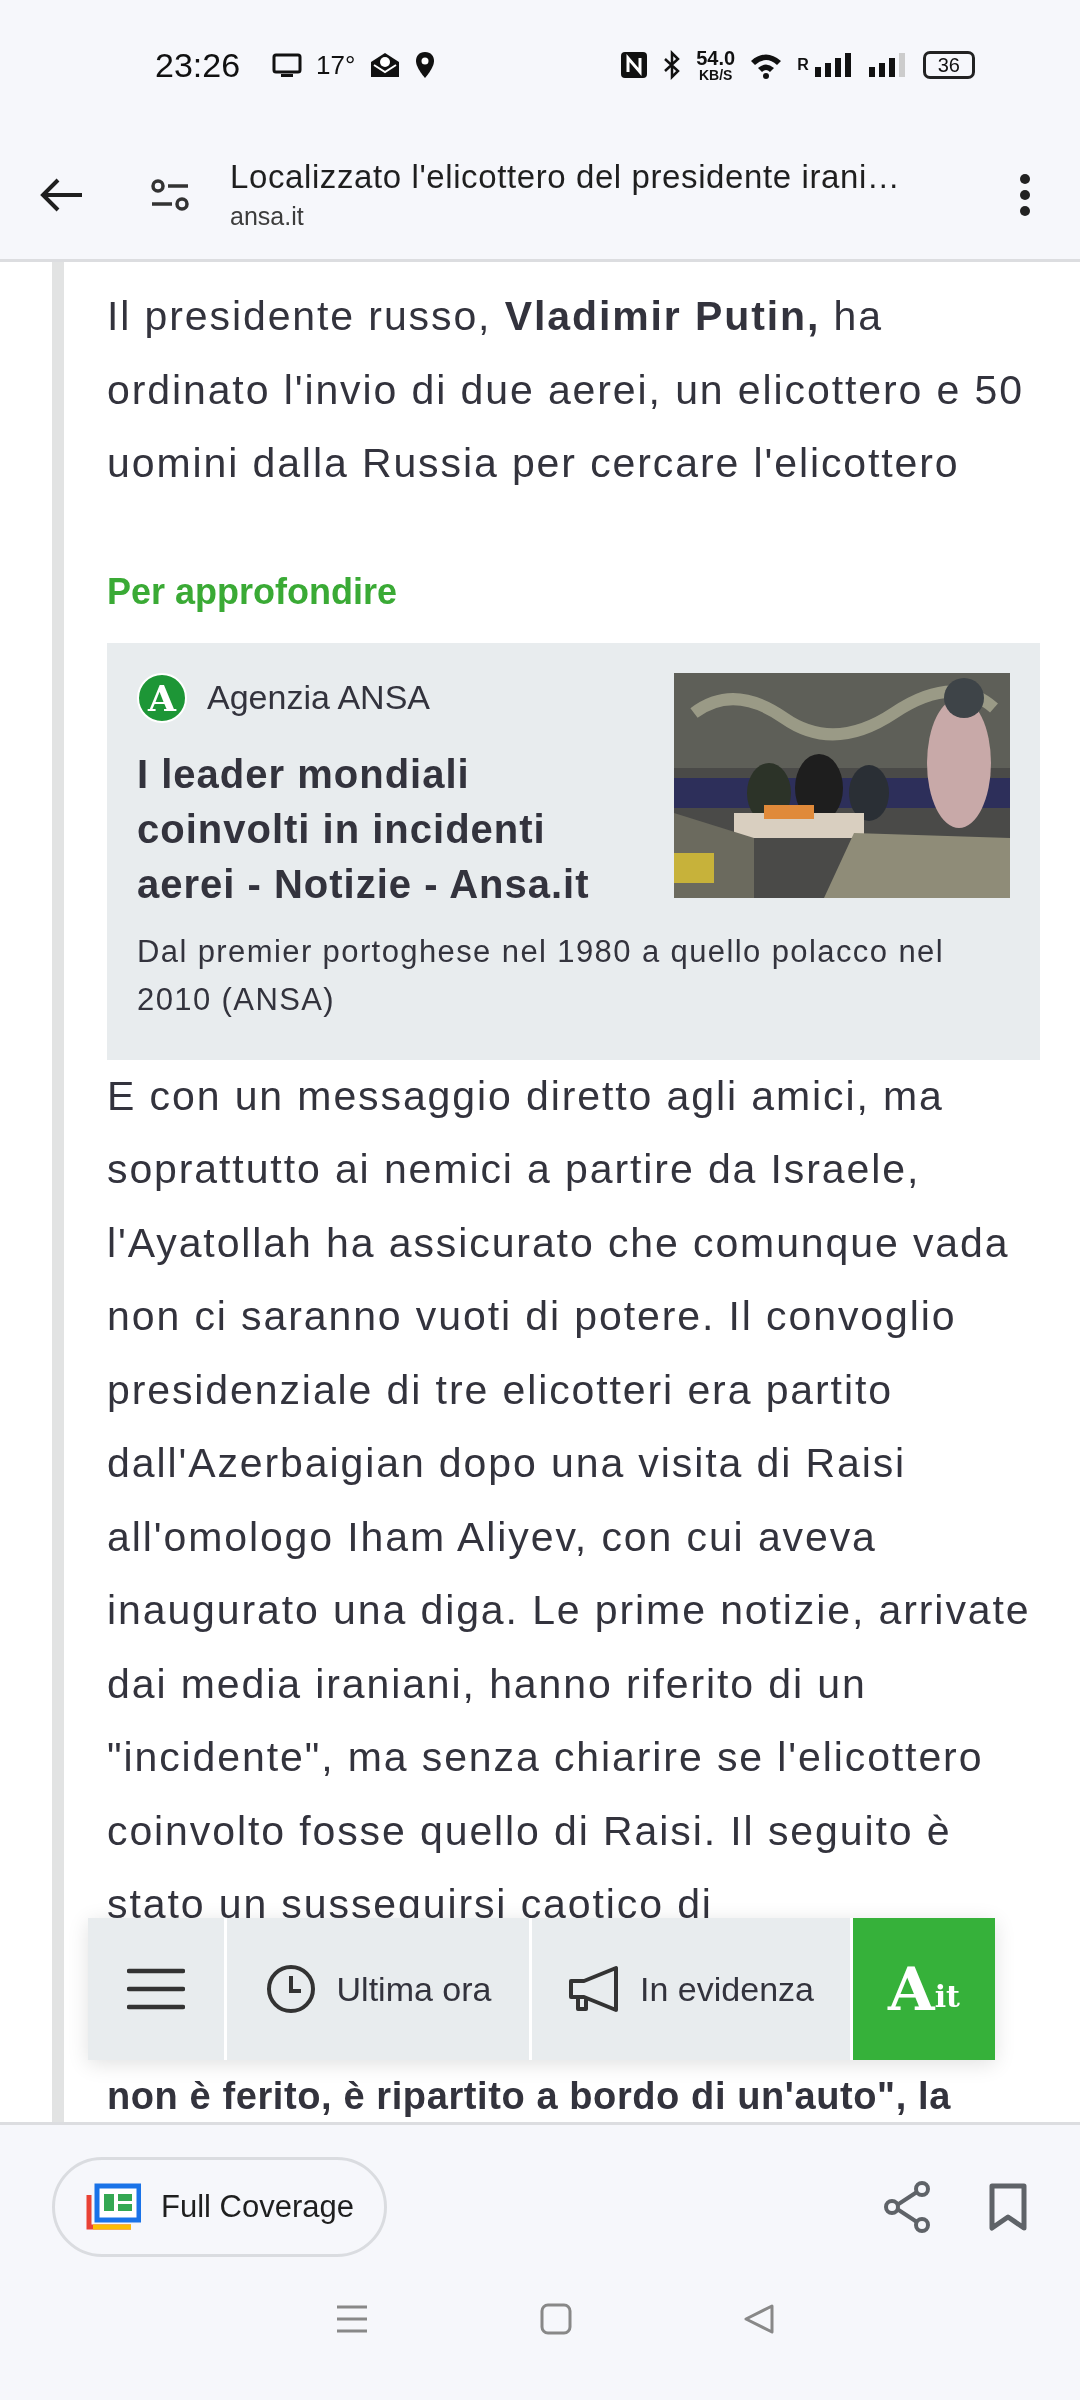 Image resolution: width=1080 pixels, height=2400 pixels. What do you see at coordinates (716, 75) in the screenshot?
I see `speed-unit: KB/S` at bounding box center [716, 75].